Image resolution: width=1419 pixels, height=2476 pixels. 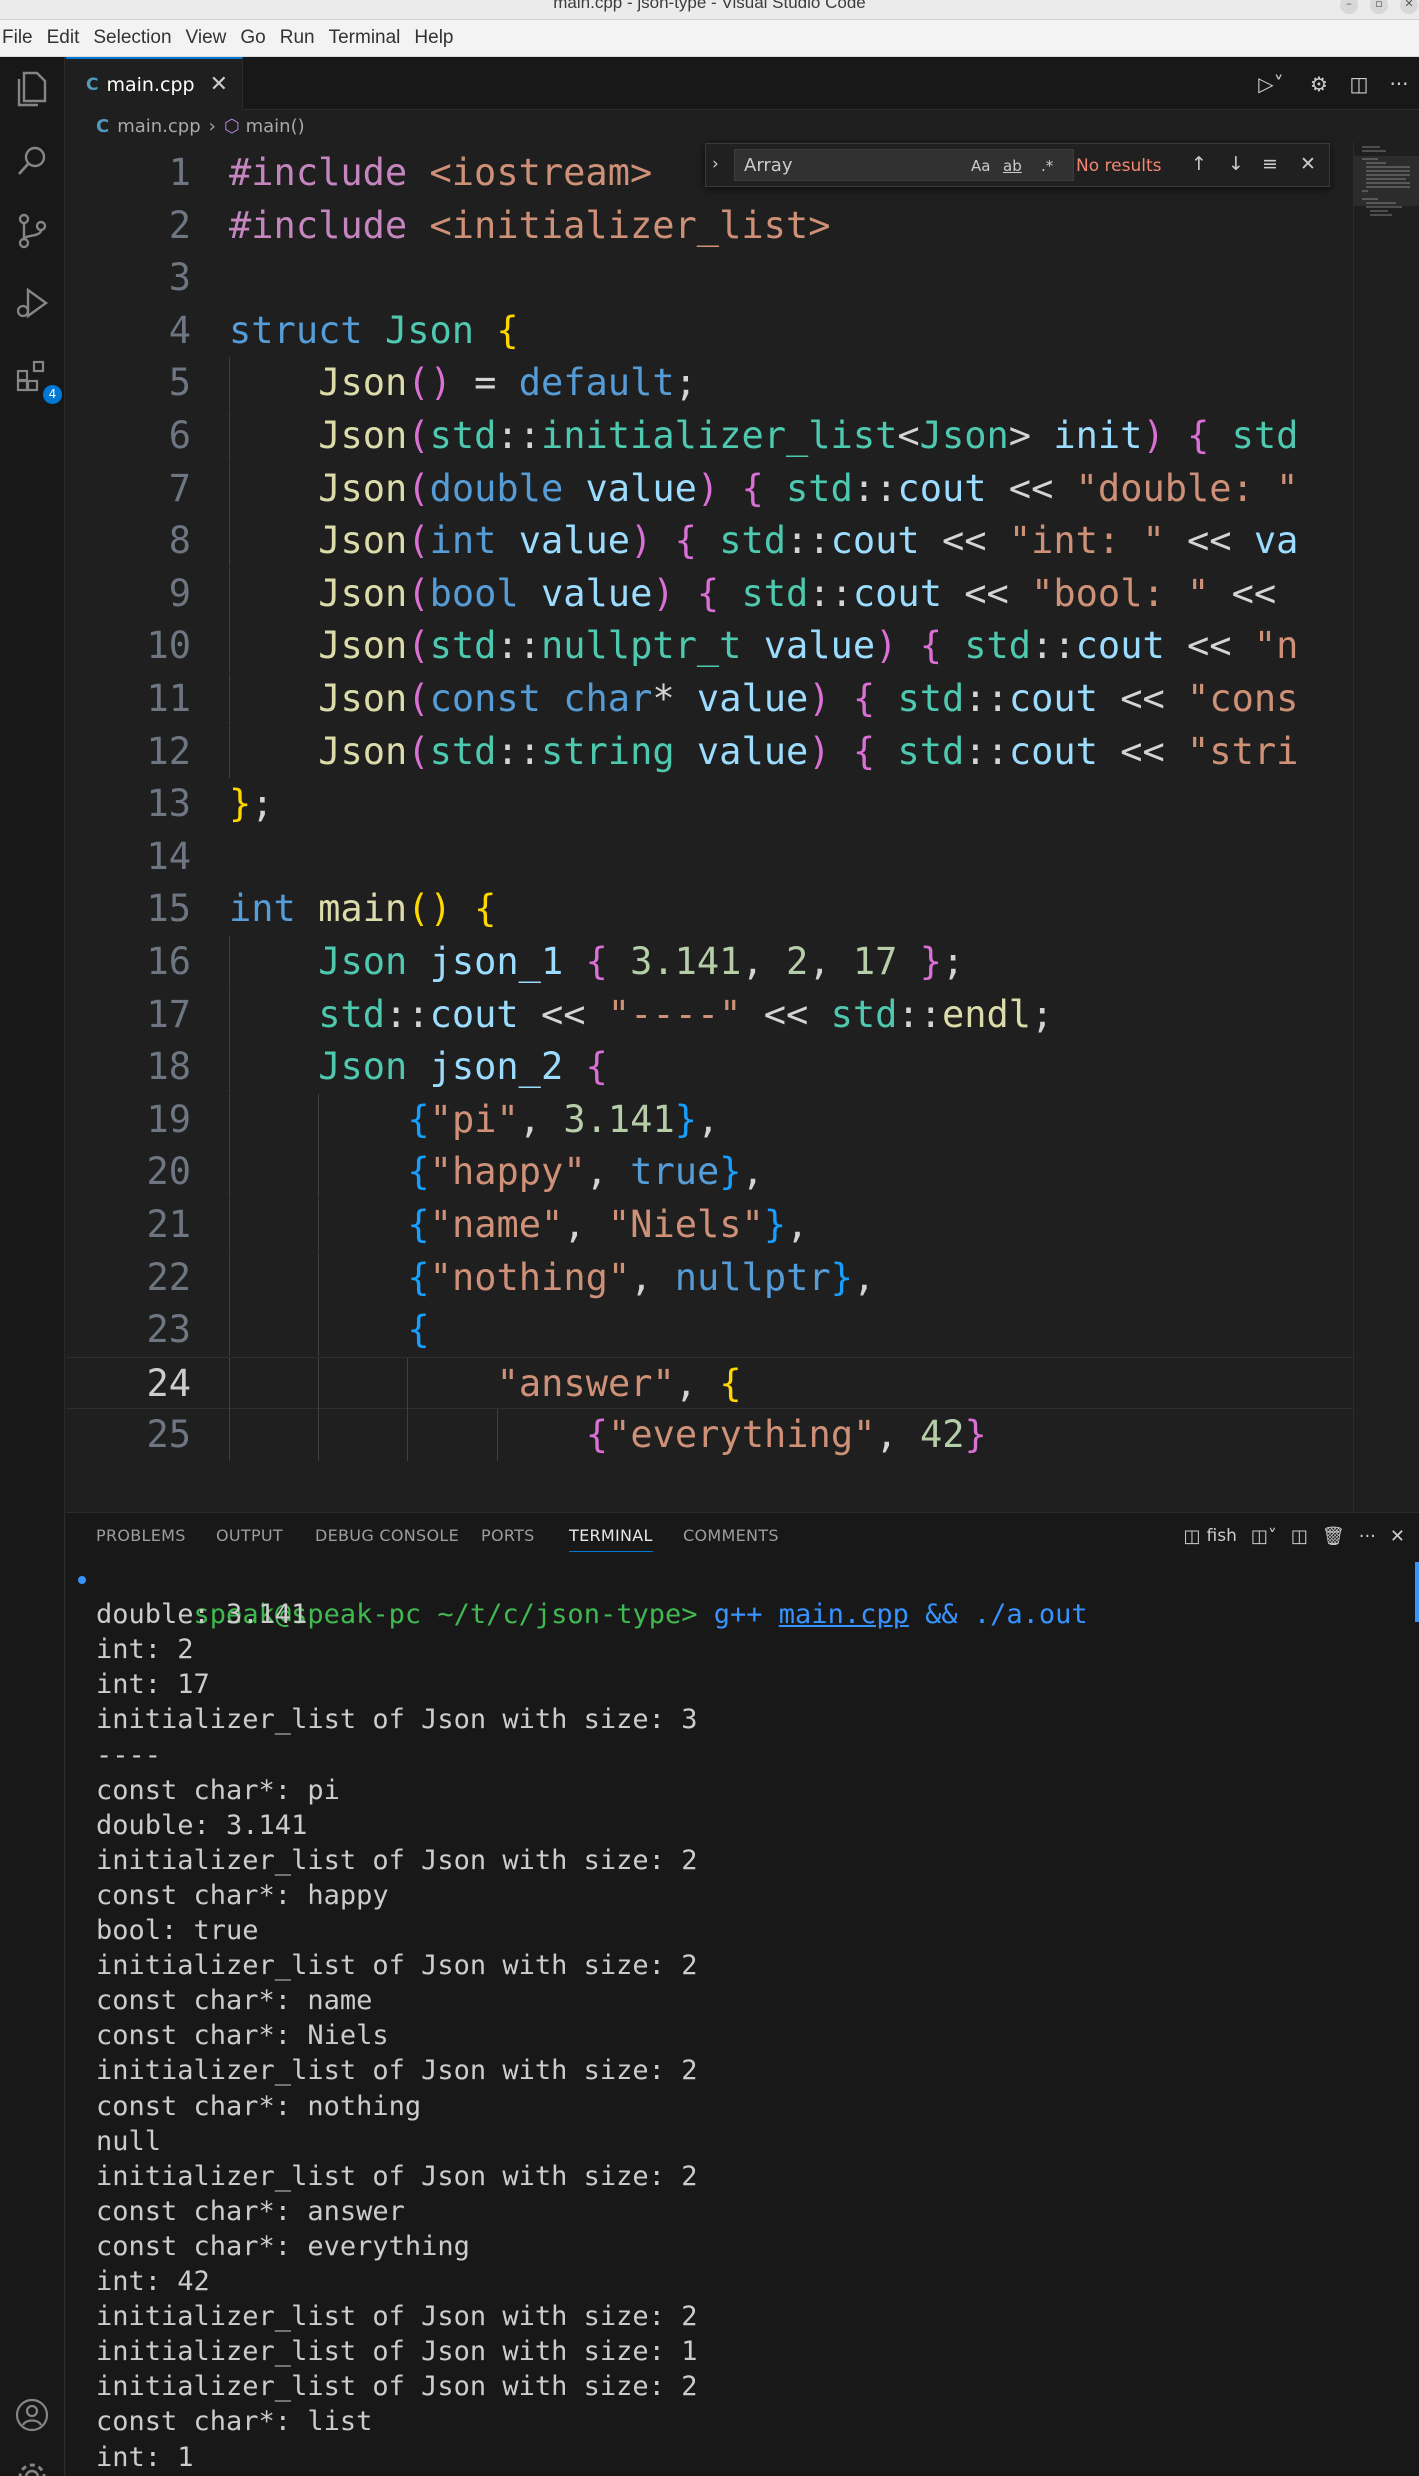 What do you see at coordinates (1209, 646) in the screenshot?
I see `code-token: <<` at bounding box center [1209, 646].